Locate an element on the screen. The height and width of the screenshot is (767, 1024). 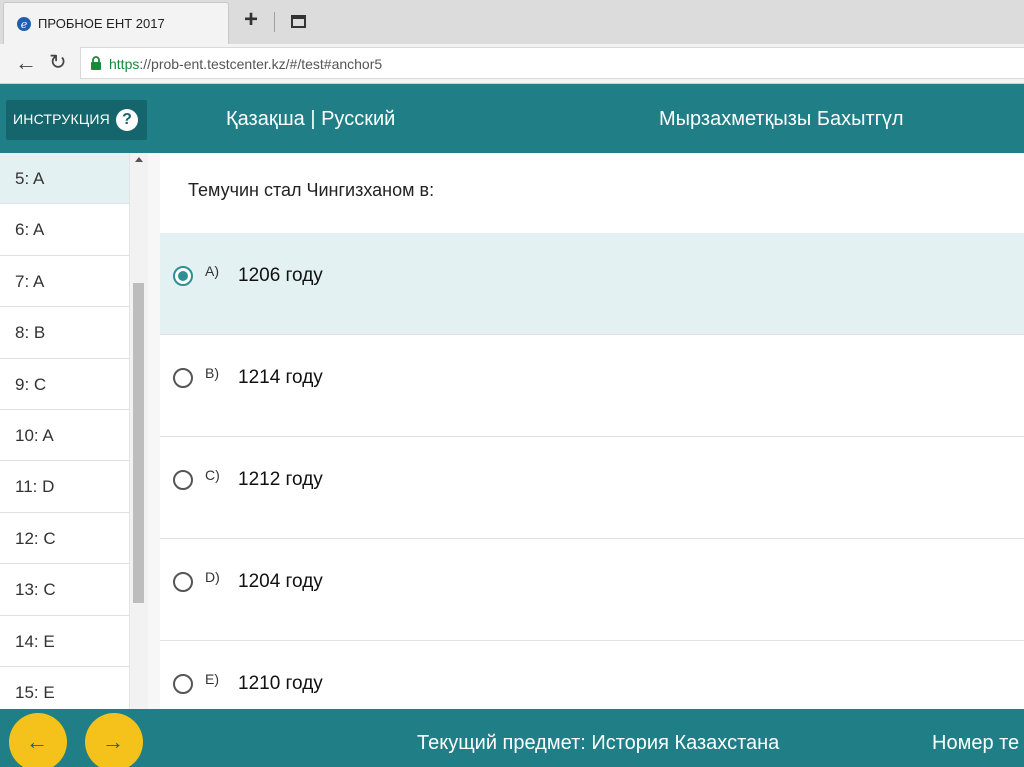
answer-option-b: B) 1214 году is located at coordinates (592, 386).